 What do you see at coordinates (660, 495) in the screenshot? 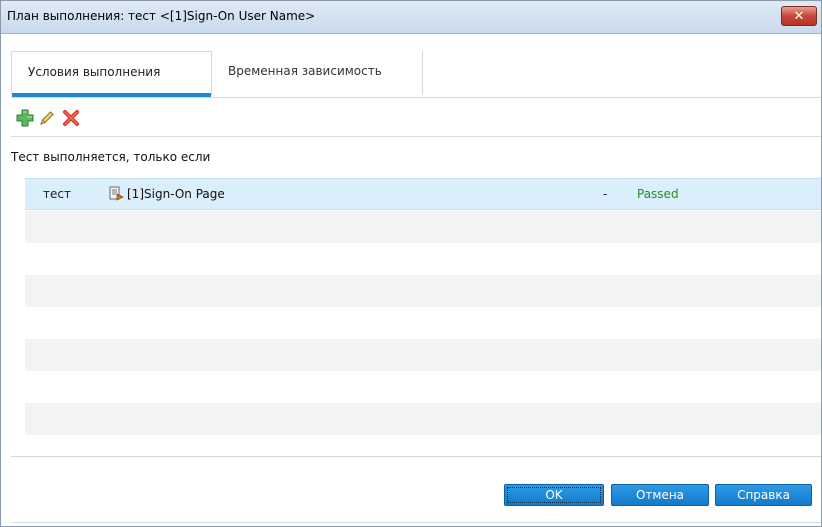
I see `cancel-button: Отмена` at bounding box center [660, 495].